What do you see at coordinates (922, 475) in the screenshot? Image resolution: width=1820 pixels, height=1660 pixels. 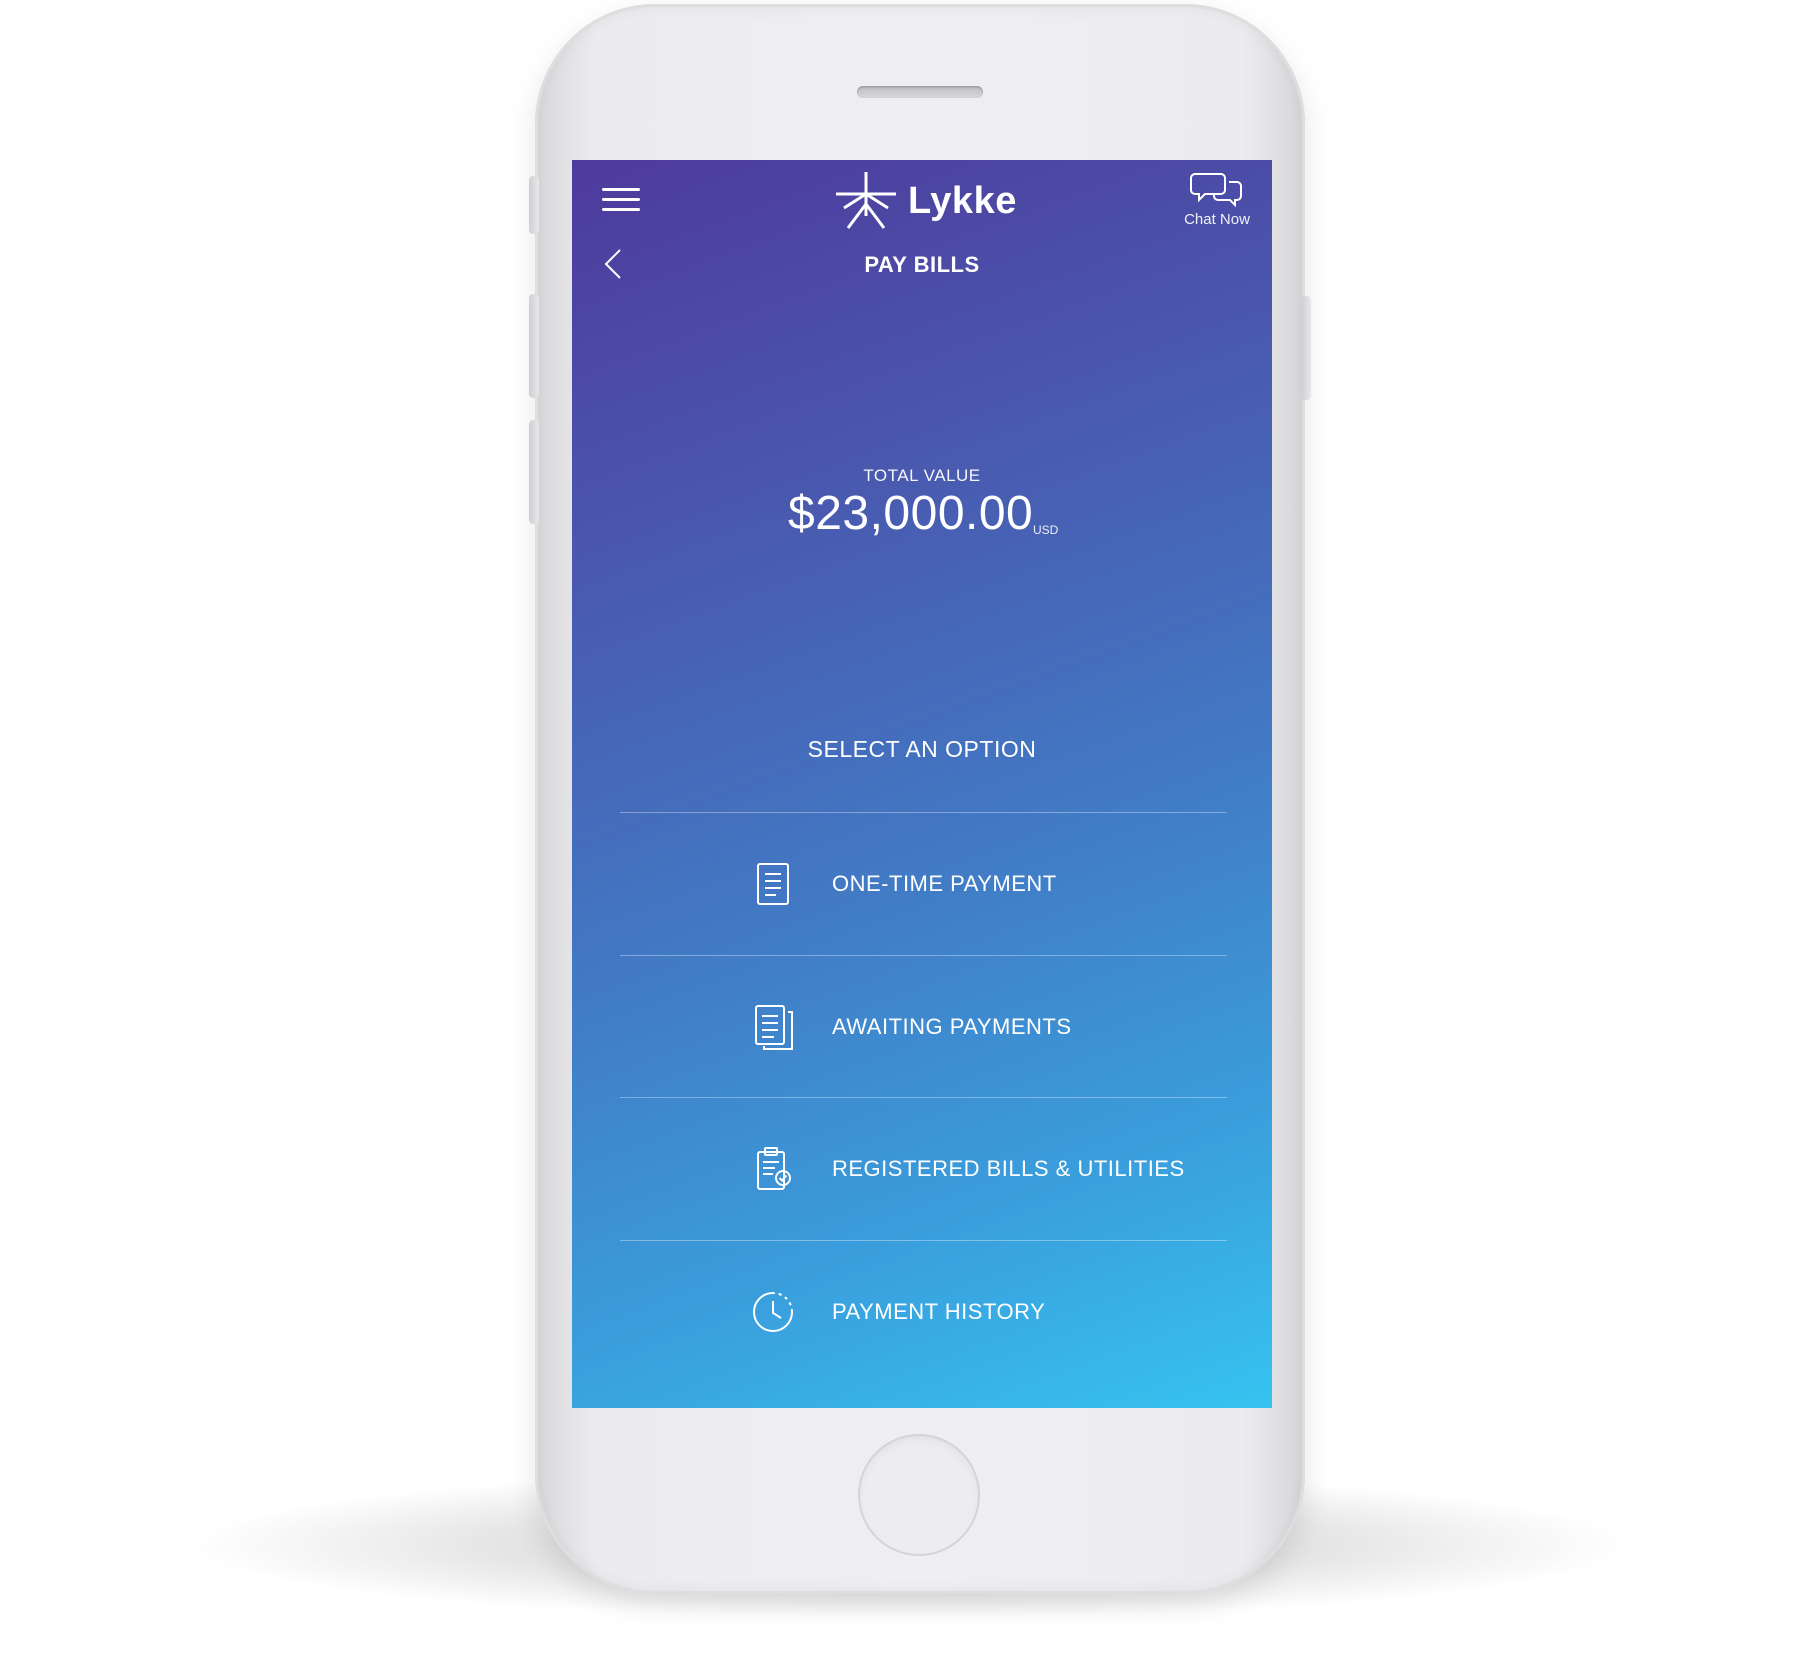 I see `total-value-label: TOTAL VALUE` at bounding box center [922, 475].